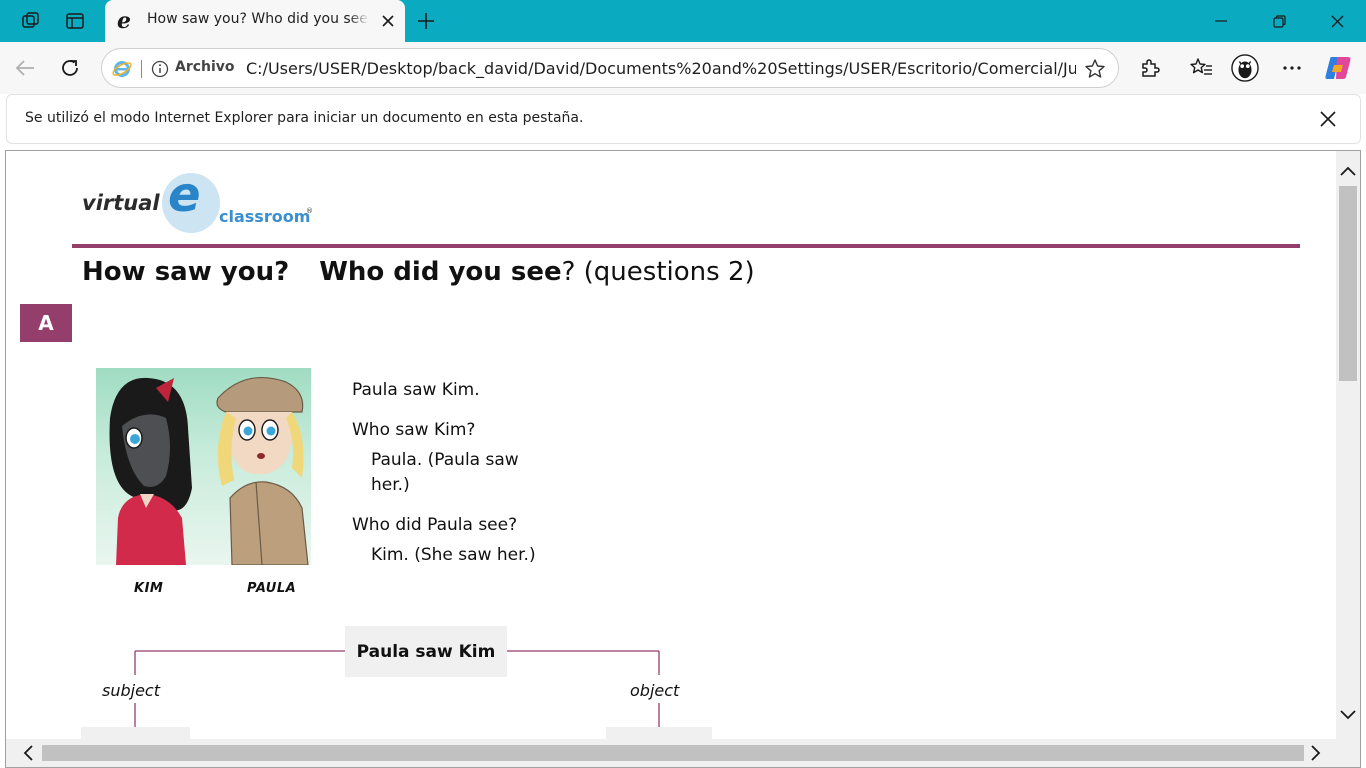 This screenshot has width=1366, height=768. What do you see at coordinates (131, 690) in the screenshot?
I see `subject-label: subject` at bounding box center [131, 690].